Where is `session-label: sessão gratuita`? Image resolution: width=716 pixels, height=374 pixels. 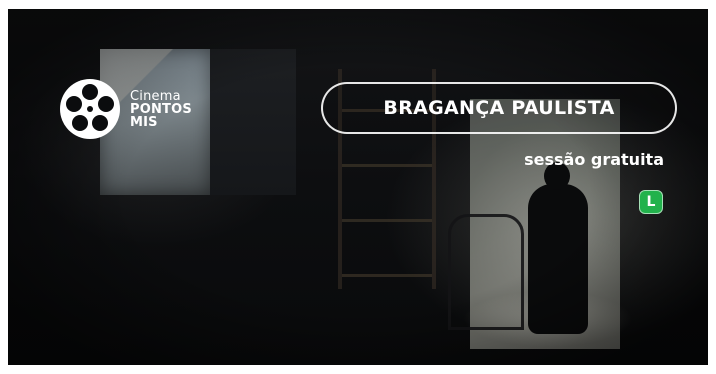 session-label: sessão gratuita is located at coordinates (594, 159).